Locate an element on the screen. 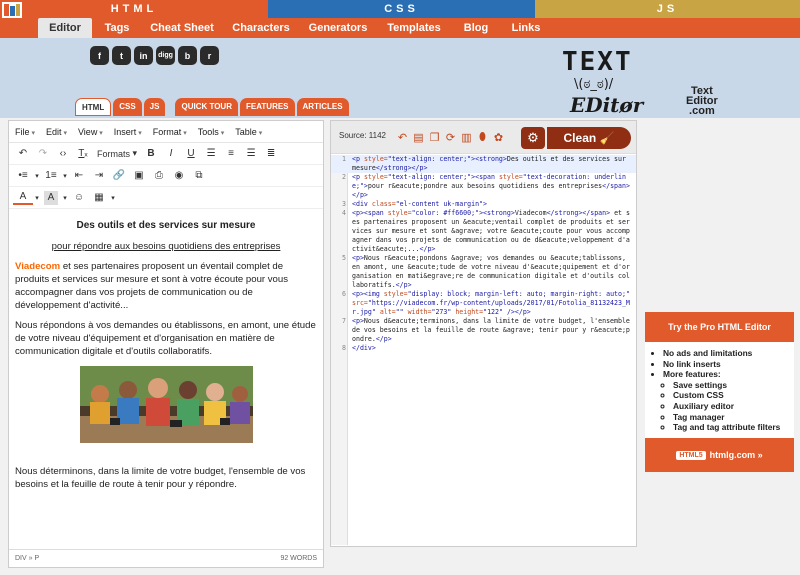 This screenshot has height=575, width=800. clean-button: Clean 🧹 is located at coordinates (589, 138).